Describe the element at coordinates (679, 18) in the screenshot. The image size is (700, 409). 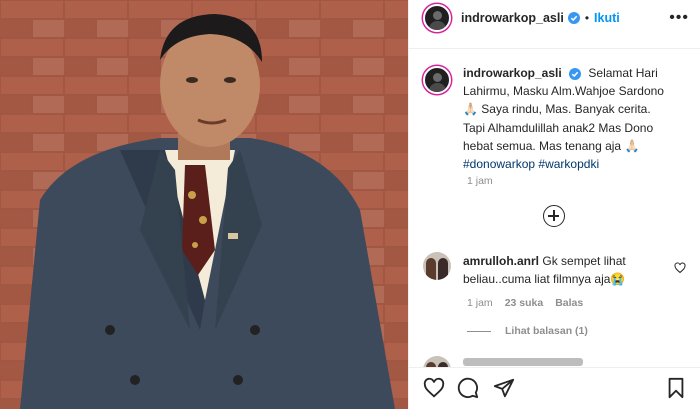
I see `more-icon: •••` at that location.